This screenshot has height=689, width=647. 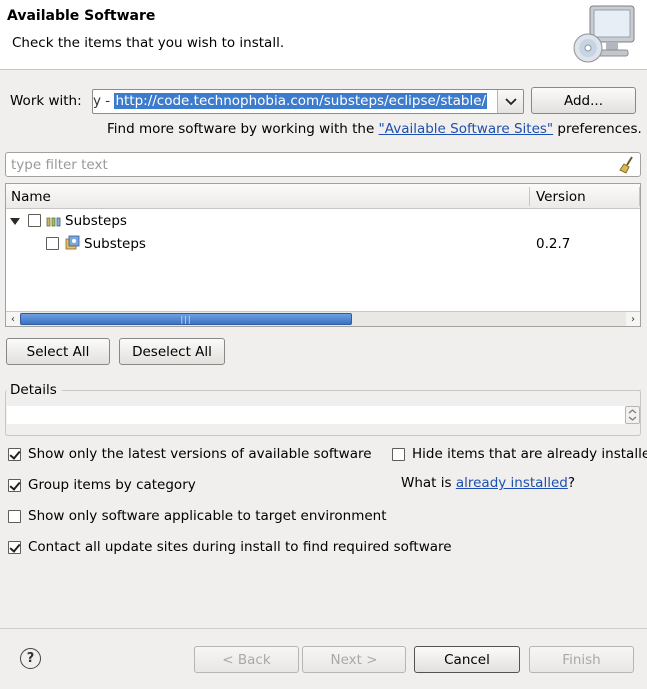 What do you see at coordinates (323, 628) in the screenshot?
I see `footer-divider` at bounding box center [323, 628].